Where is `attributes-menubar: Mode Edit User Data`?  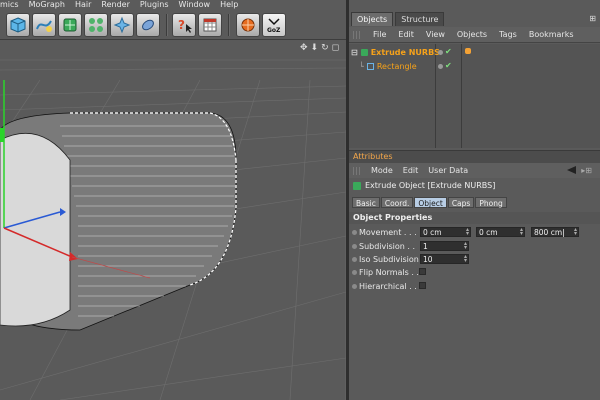
attributes-menubar: Mode Edit User Data is located at coordinates (474, 170).